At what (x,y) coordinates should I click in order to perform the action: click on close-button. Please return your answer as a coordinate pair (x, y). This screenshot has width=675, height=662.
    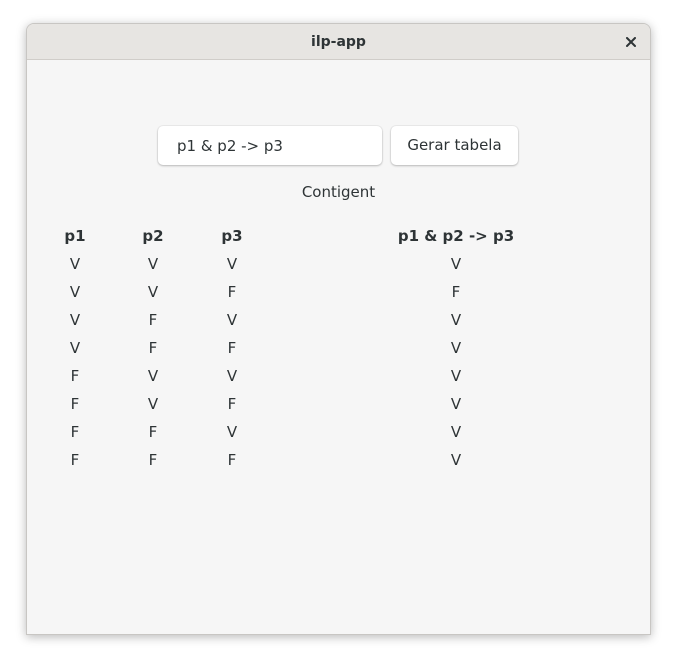
    Looking at the image, I should click on (631, 42).